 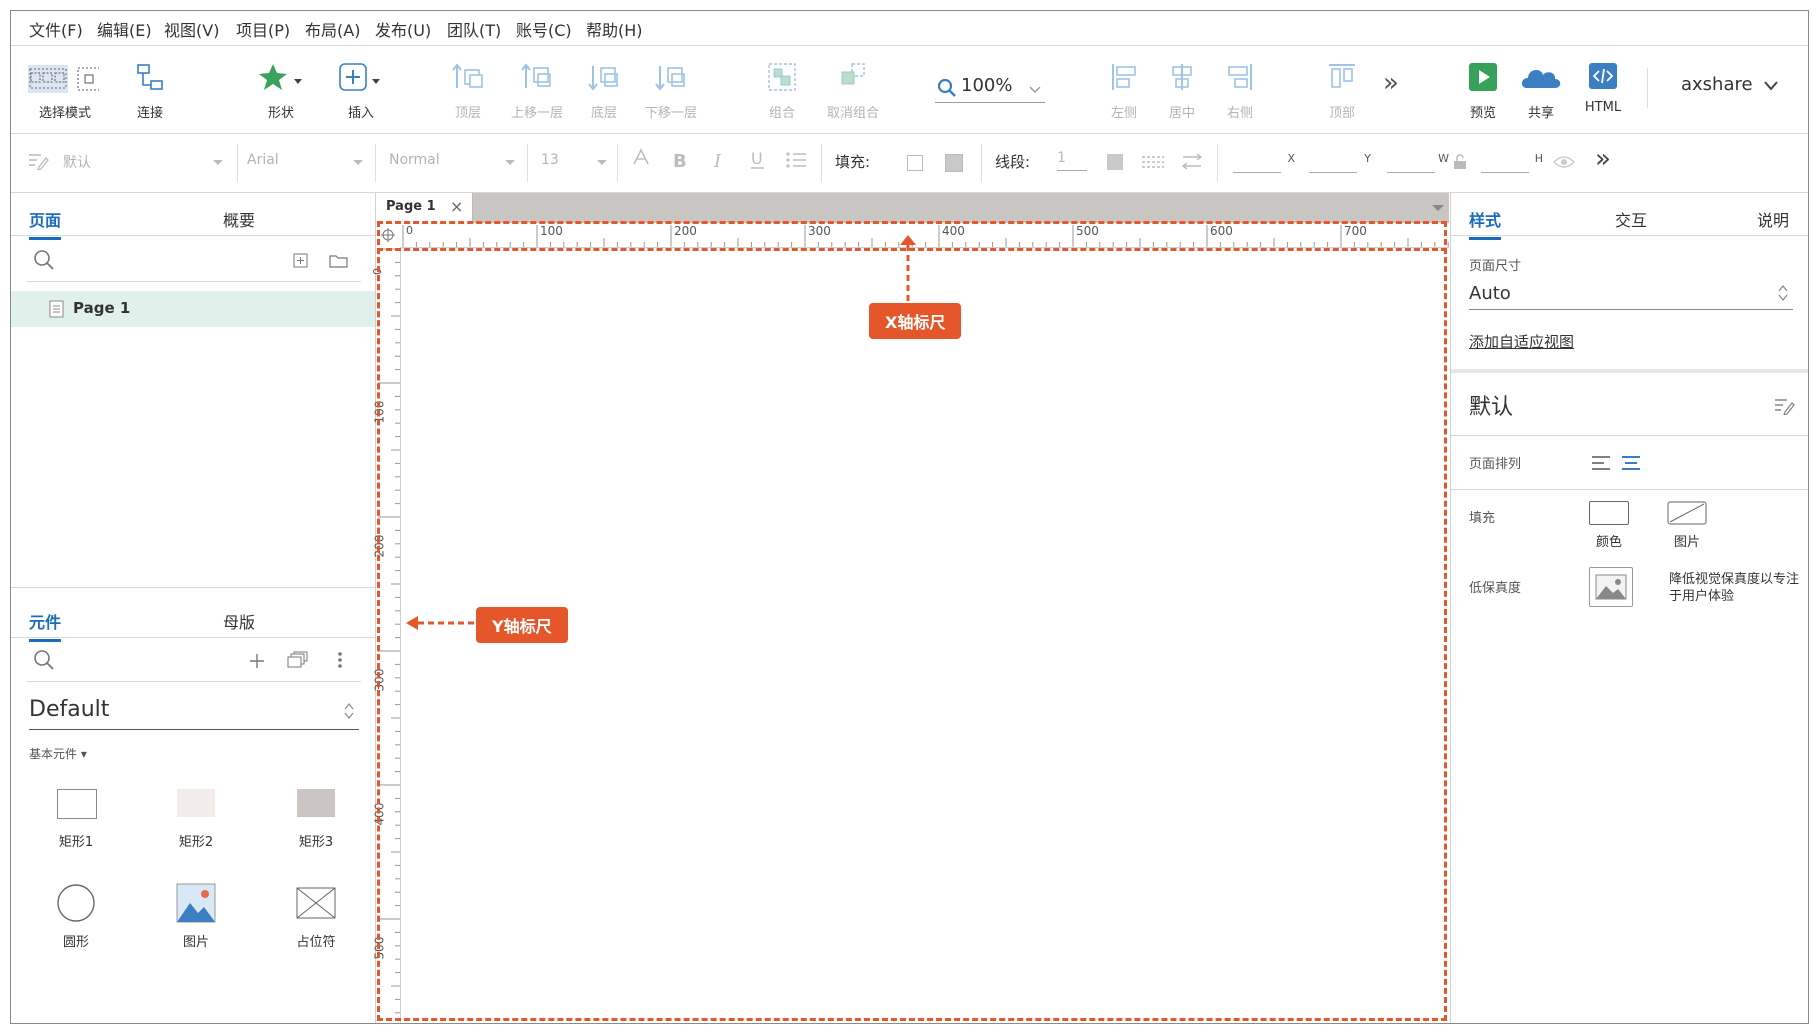 What do you see at coordinates (1438, 209) in the screenshot?
I see `chevron-down-icon` at bounding box center [1438, 209].